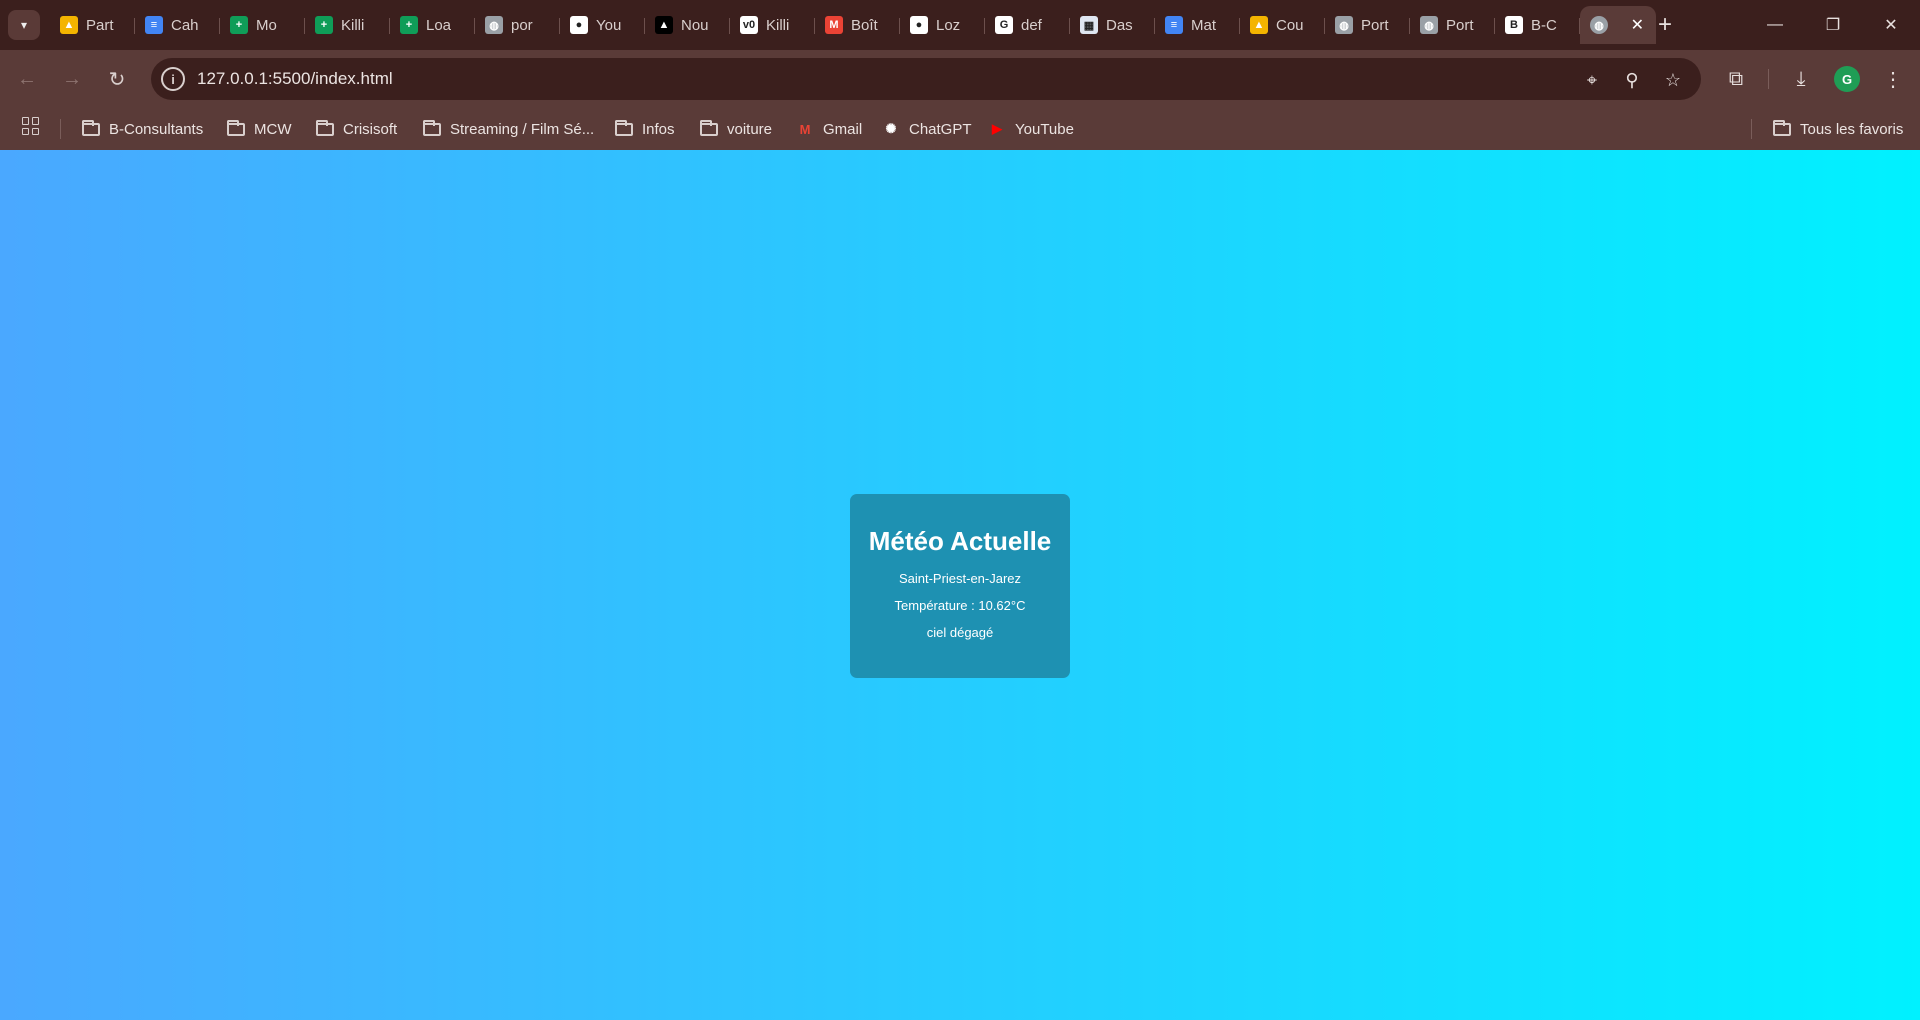 The image size is (1920, 1020). Describe the element at coordinates (31, 126) in the screenshot. I see `apps-grid-icon` at that location.